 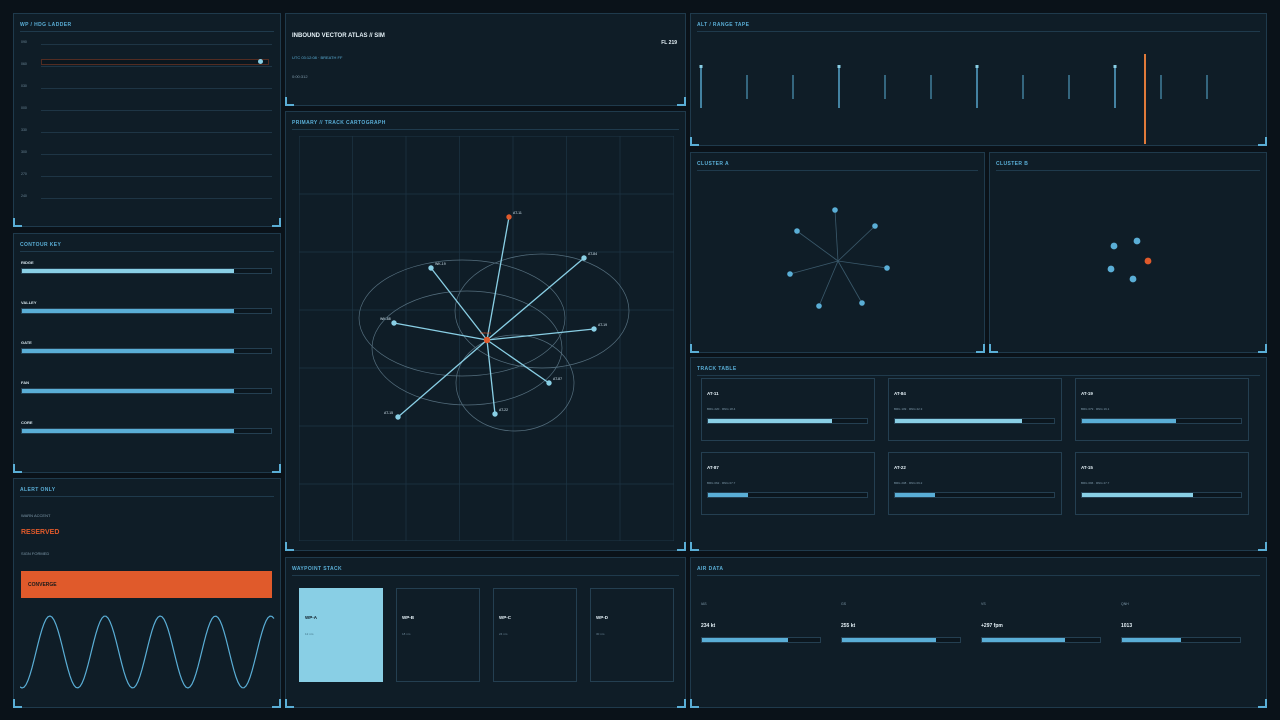 I want to click on waypoint-card: WP-A 12 nm, so click(x=341, y=635).